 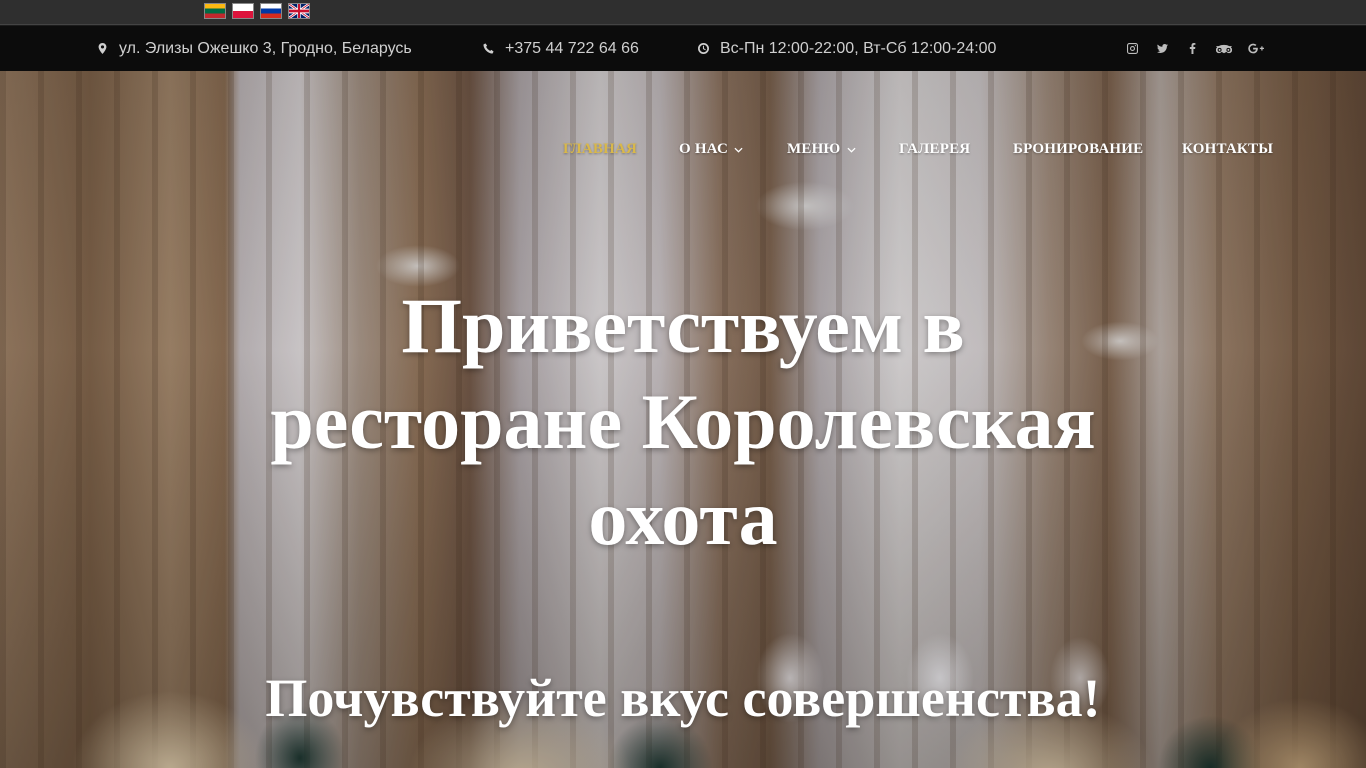 What do you see at coordinates (102, 48) in the screenshot?
I see `map-marker-icon` at bounding box center [102, 48].